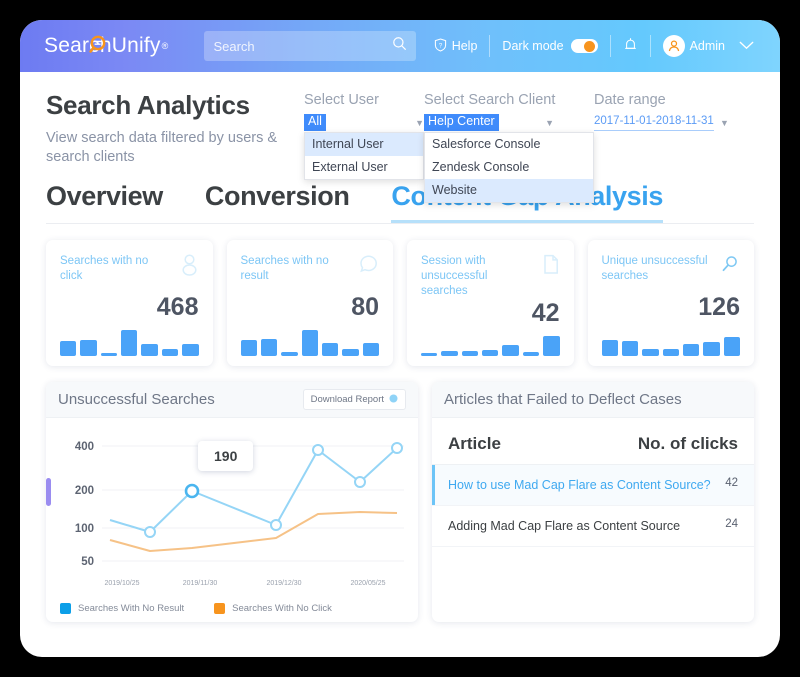  What do you see at coordinates (364, 167) in the screenshot?
I see `dropdown-option: External User` at bounding box center [364, 167].